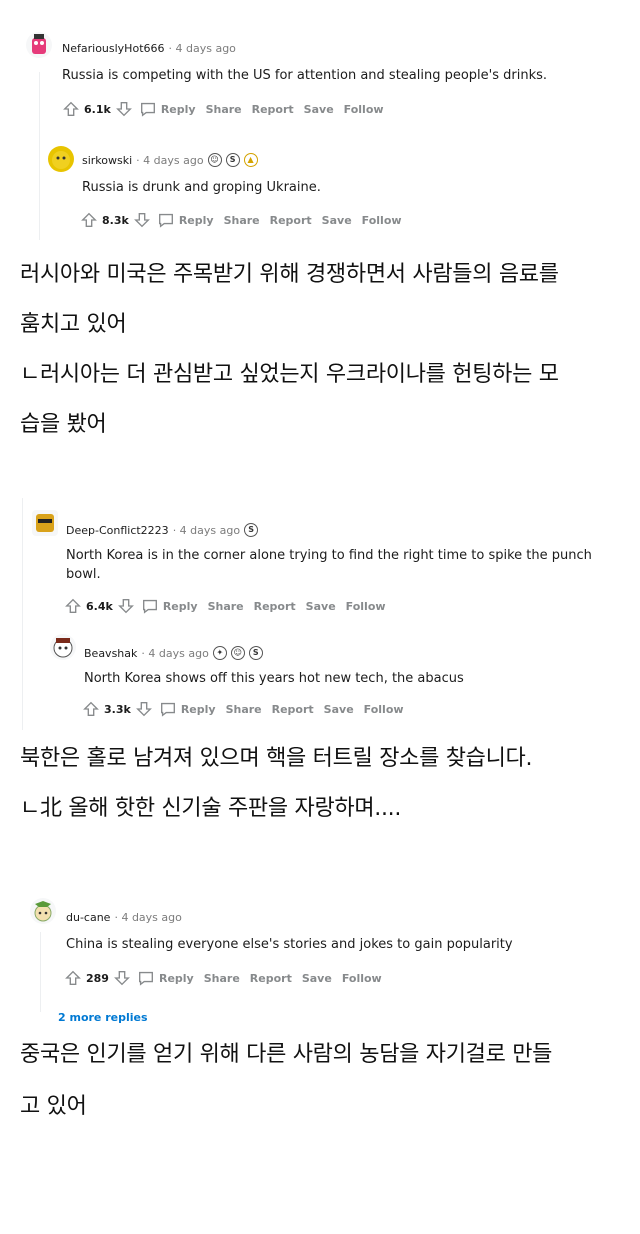  What do you see at coordinates (97, 109) in the screenshot?
I see `score: 6.1k` at bounding box center [97, 109].